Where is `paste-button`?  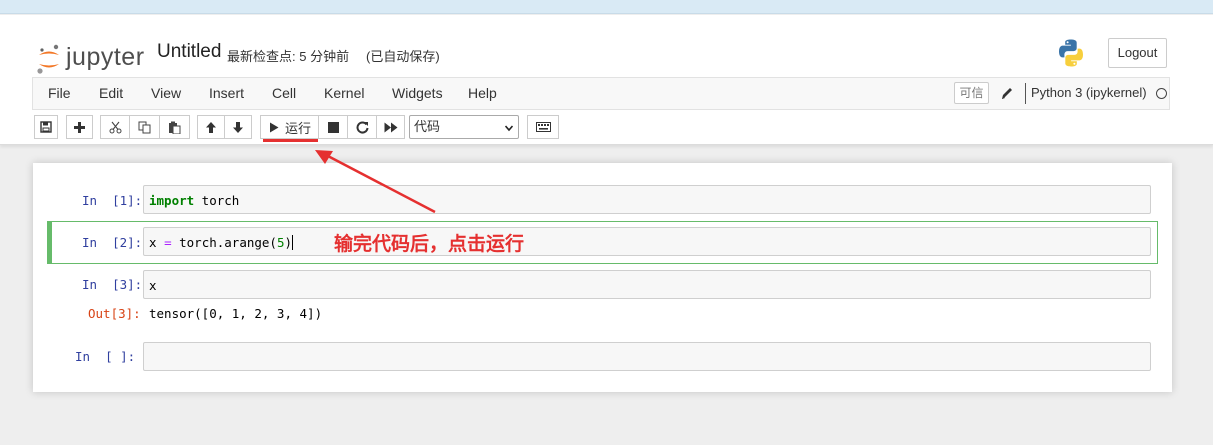
paste-button is located at coordinates (174, 127).